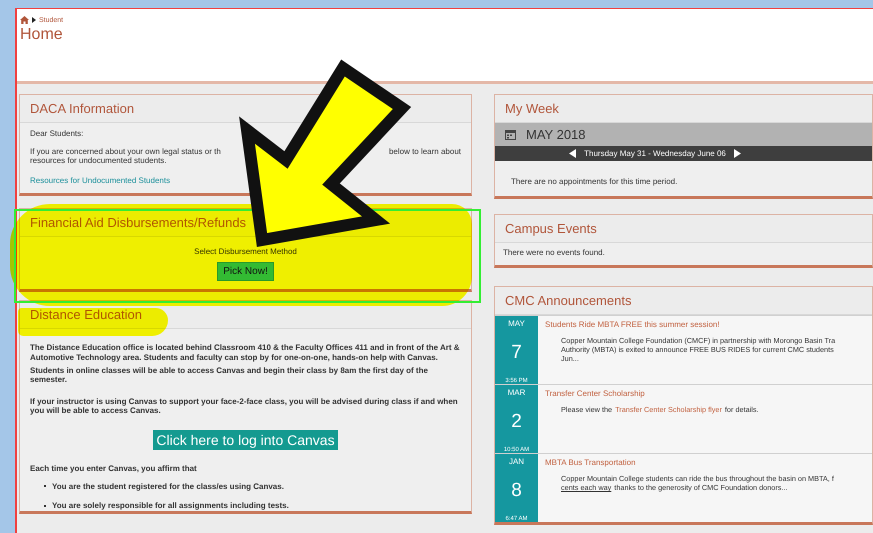  What do you see at coordinates (114, 469) in the screenshot?
I see `affirm-text: Each time you enter Canvas, you affirm that` at bounding box center [114, 469].